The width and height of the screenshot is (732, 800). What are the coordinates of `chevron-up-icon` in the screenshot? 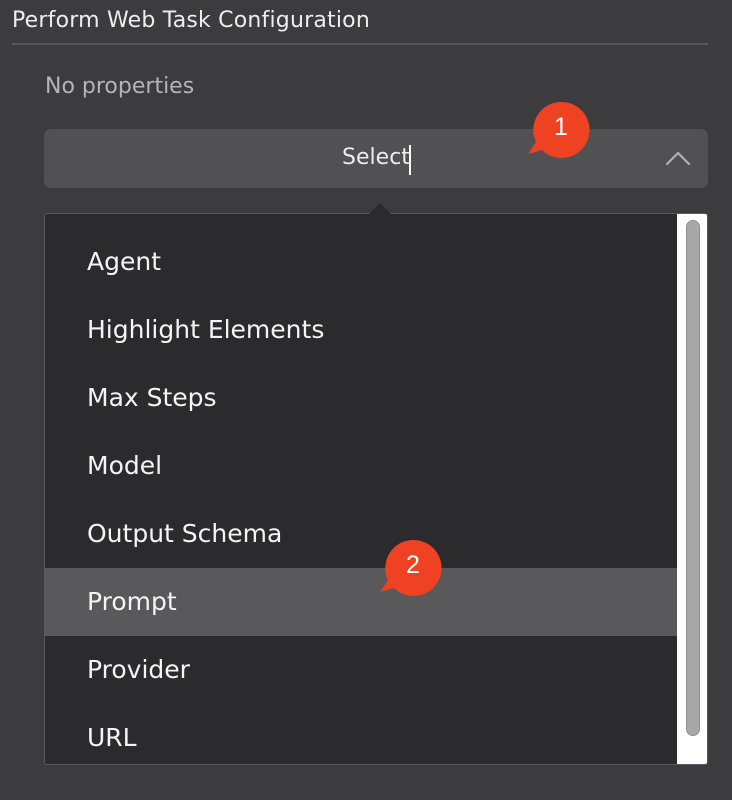 It's located at (678, 158).